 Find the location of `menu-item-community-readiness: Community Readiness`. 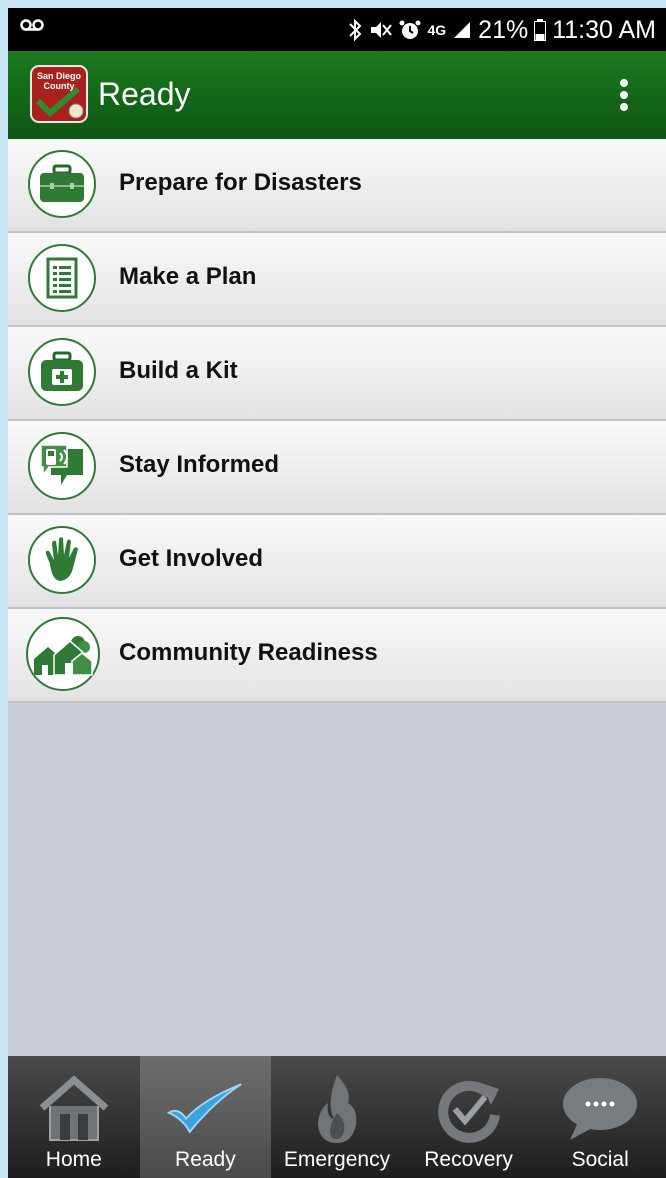

menu-item-community-readiness: Community Readiness is located at coordinates (337, 656).